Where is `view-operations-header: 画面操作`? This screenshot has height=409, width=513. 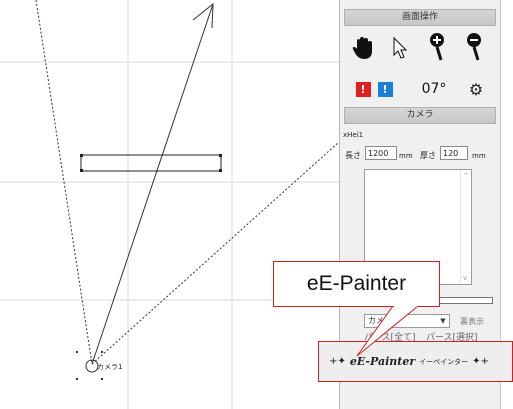
view-operations-header: 画面操作 is located at coordinates (420, 17).